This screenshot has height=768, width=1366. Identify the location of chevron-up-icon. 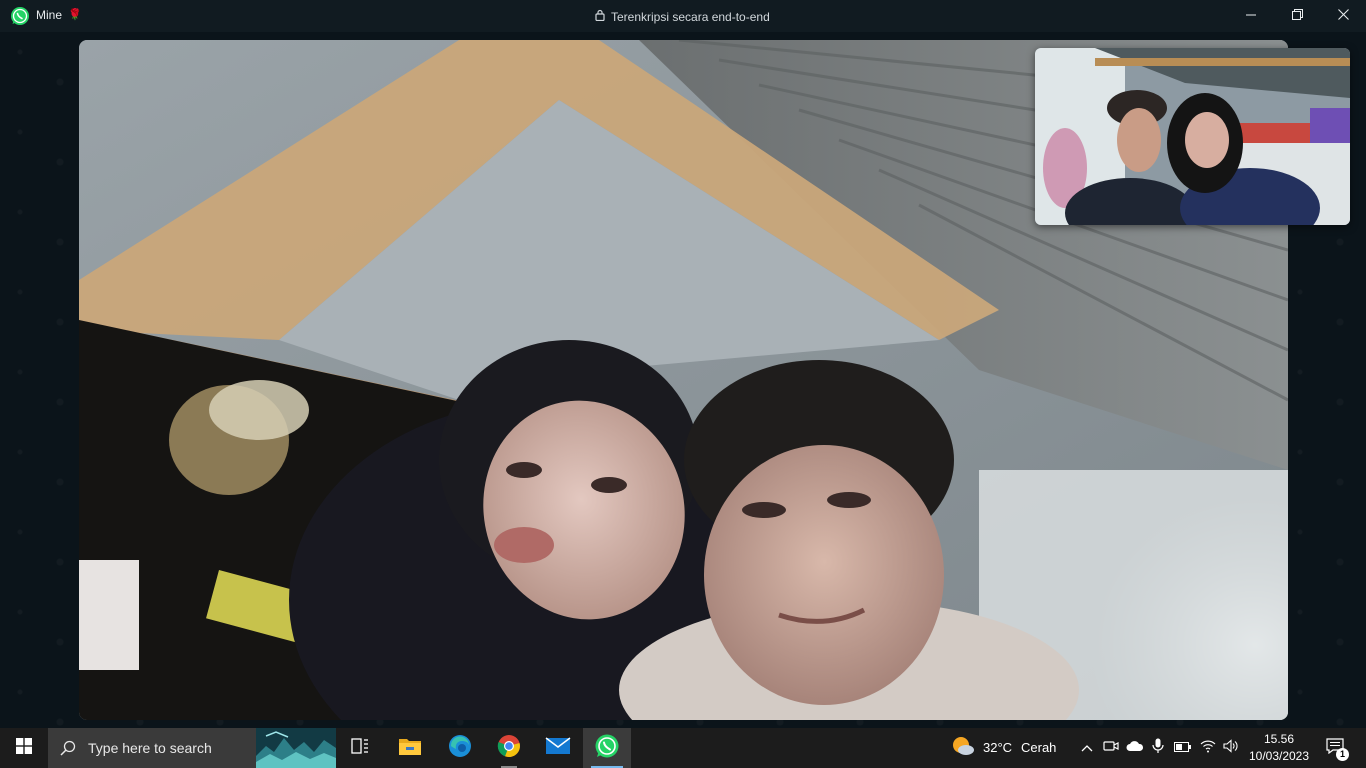
(1087, 748).